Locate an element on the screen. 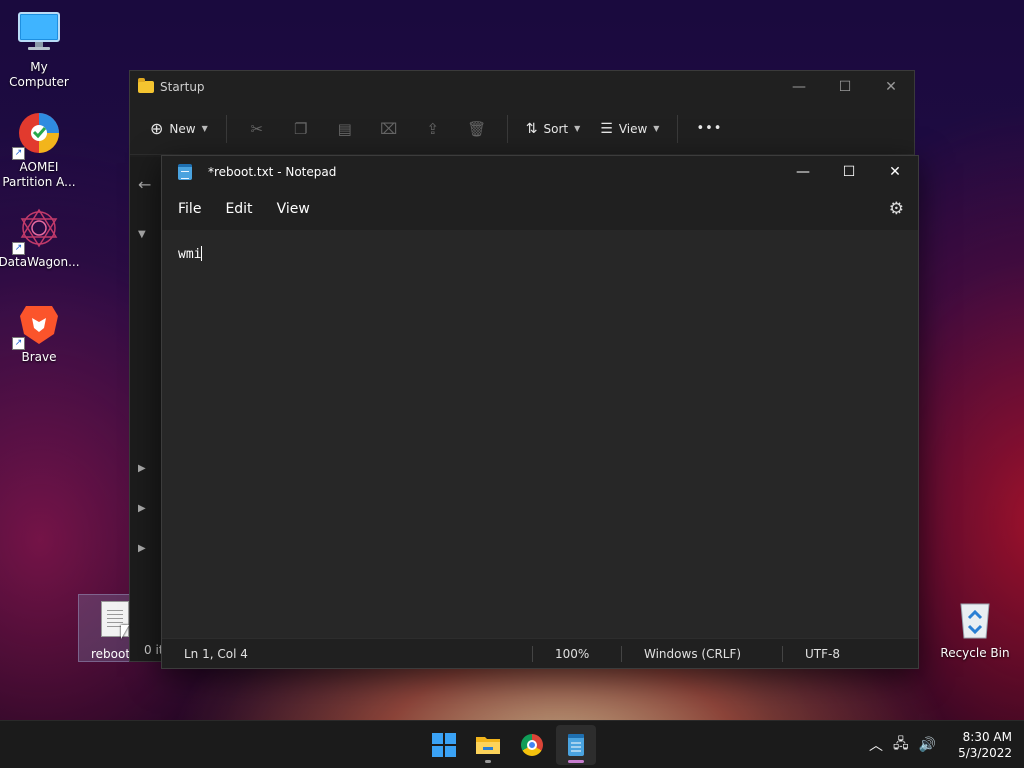  chrome-icon is located at coordinates (532, 745).